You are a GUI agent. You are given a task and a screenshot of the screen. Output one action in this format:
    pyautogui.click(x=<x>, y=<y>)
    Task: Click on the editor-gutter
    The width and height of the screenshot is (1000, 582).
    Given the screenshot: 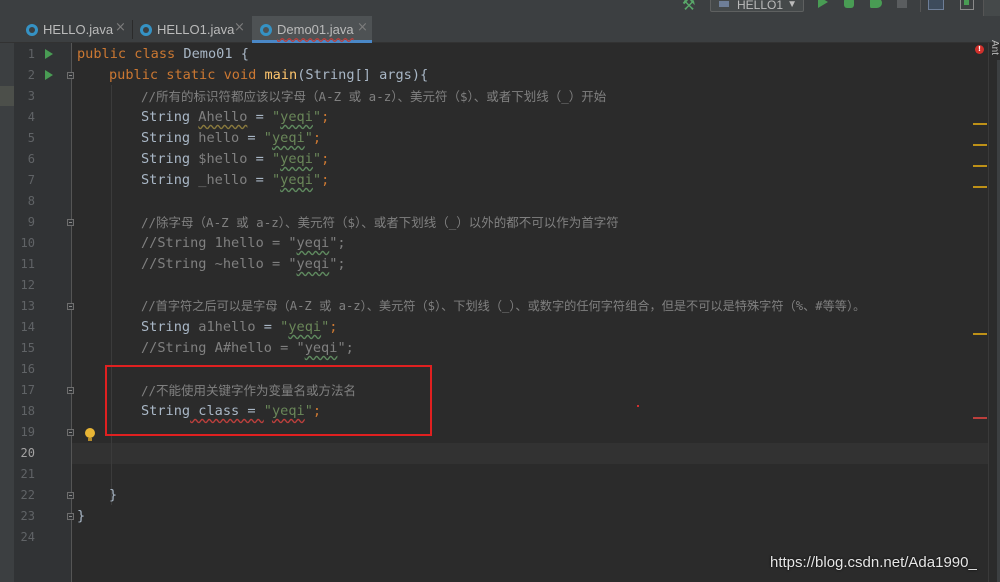 What is the action you would take?
    pyautogui.click(x=36, y=312)
    